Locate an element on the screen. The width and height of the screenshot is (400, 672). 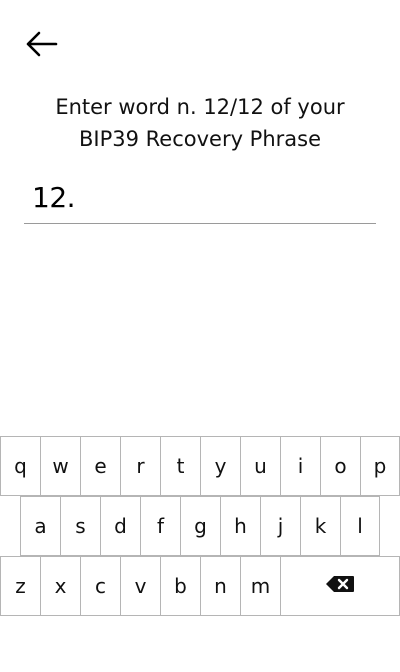
prompt-line-2: BIP39 Recovery Phrase is located at coordinates (200, 139).